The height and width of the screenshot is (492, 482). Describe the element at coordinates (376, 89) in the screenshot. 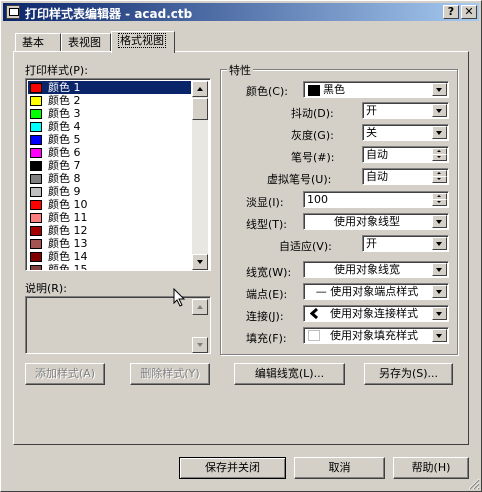

I see `color-combo: 黑色` at that location.